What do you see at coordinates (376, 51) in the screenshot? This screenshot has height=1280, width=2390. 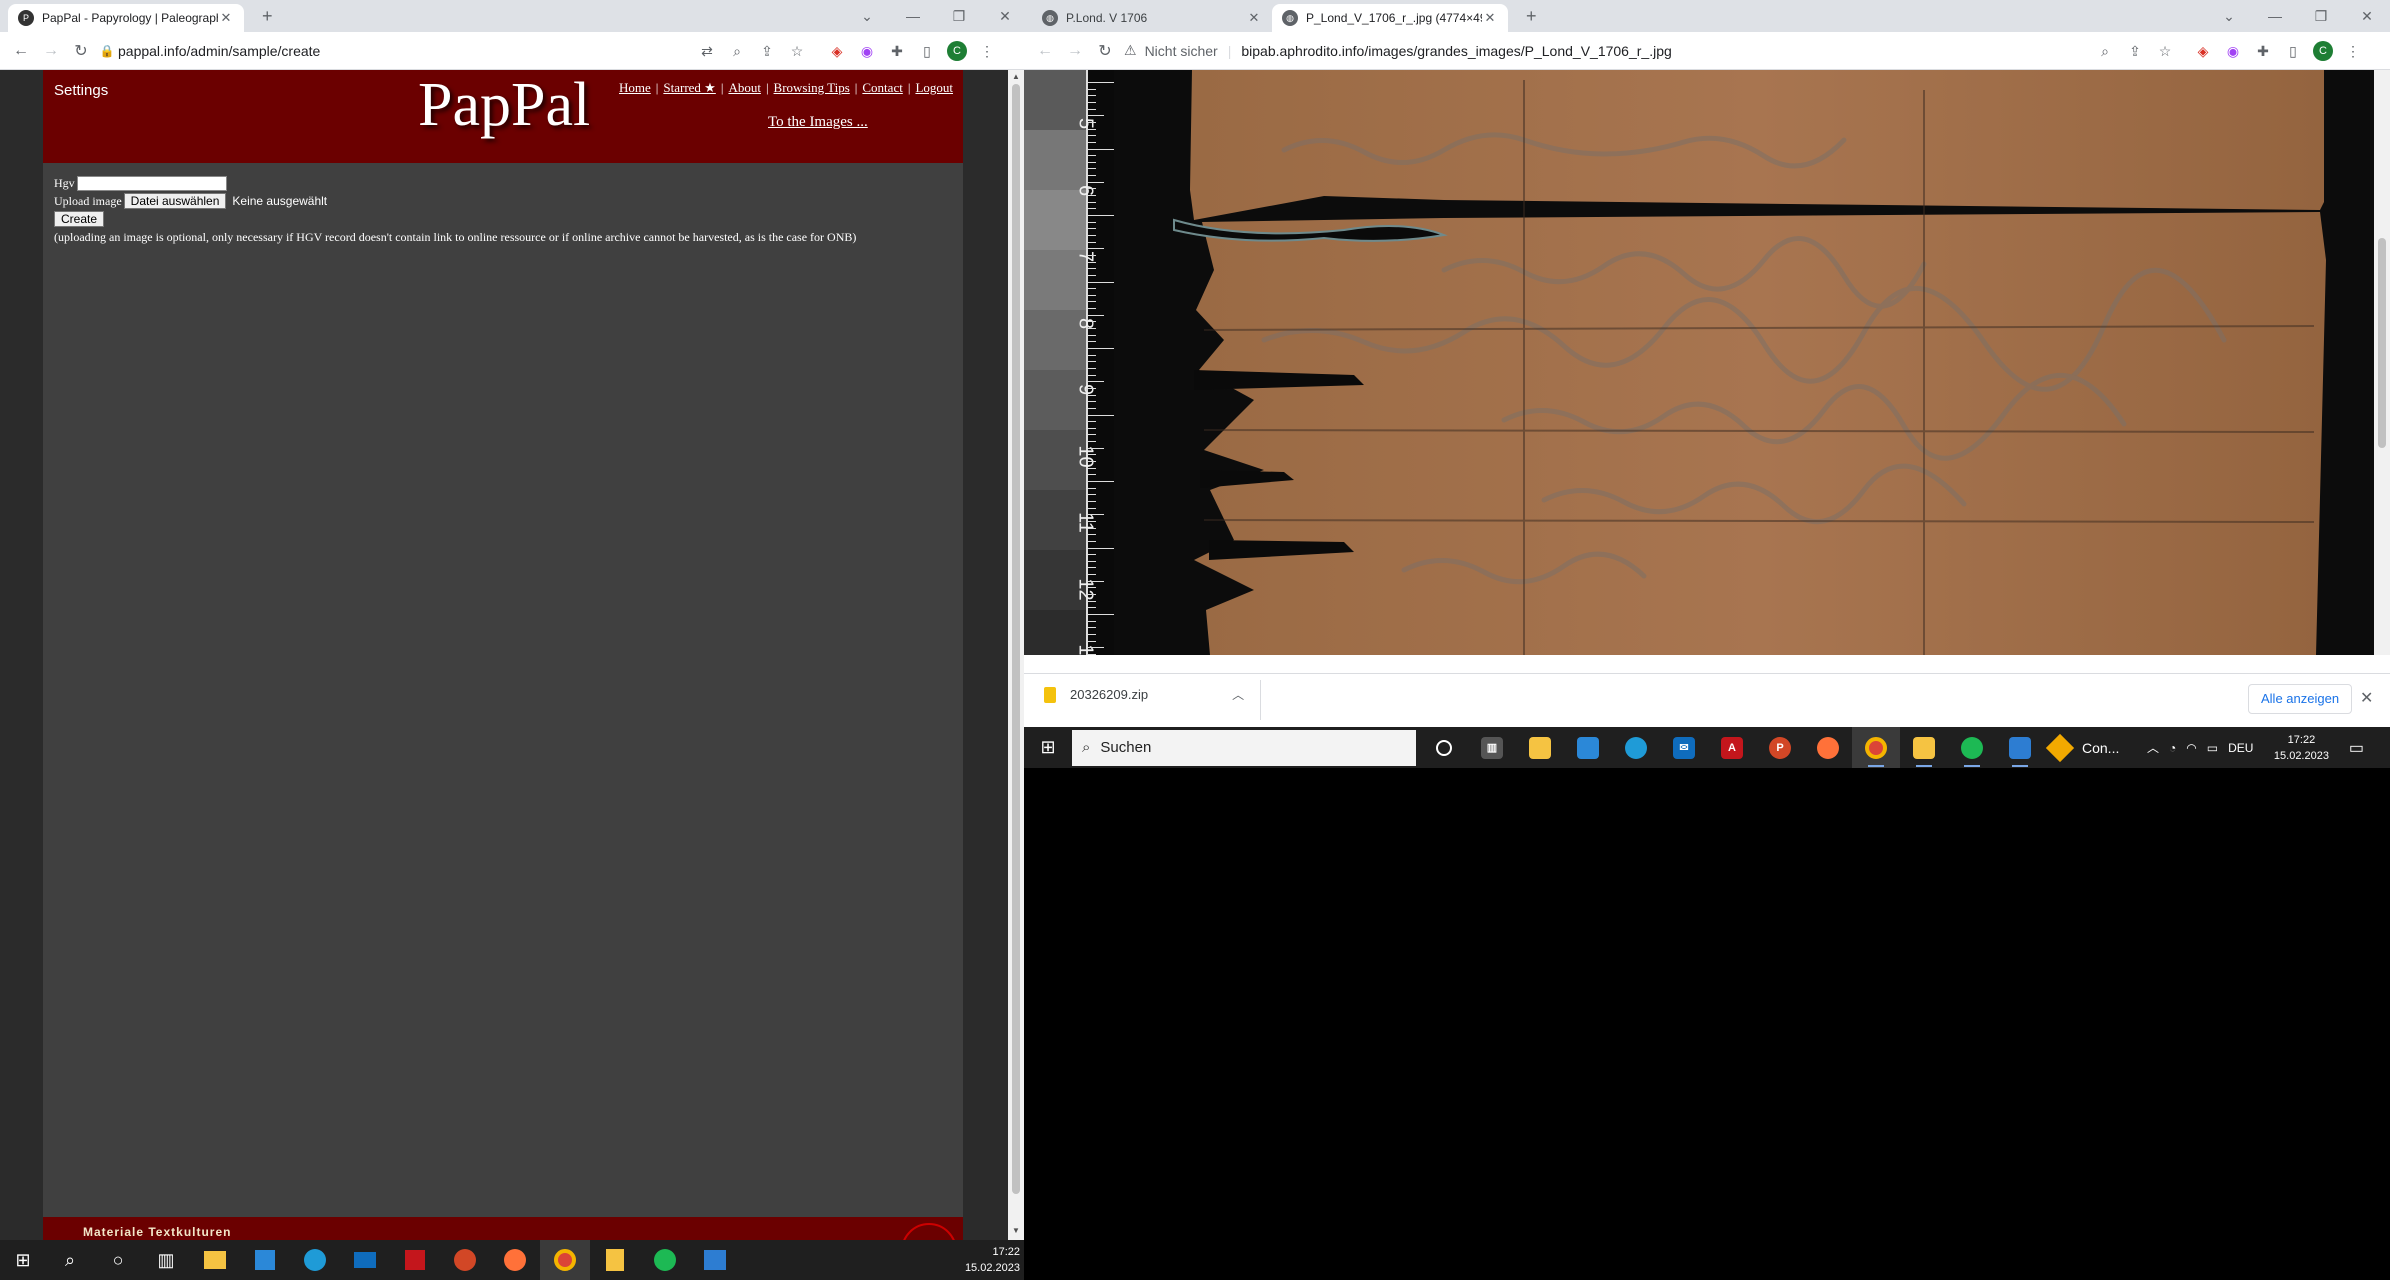 I see `address-bar: 🔒 pappal.info/admin/sample/create` at bounding box center [376, 51].